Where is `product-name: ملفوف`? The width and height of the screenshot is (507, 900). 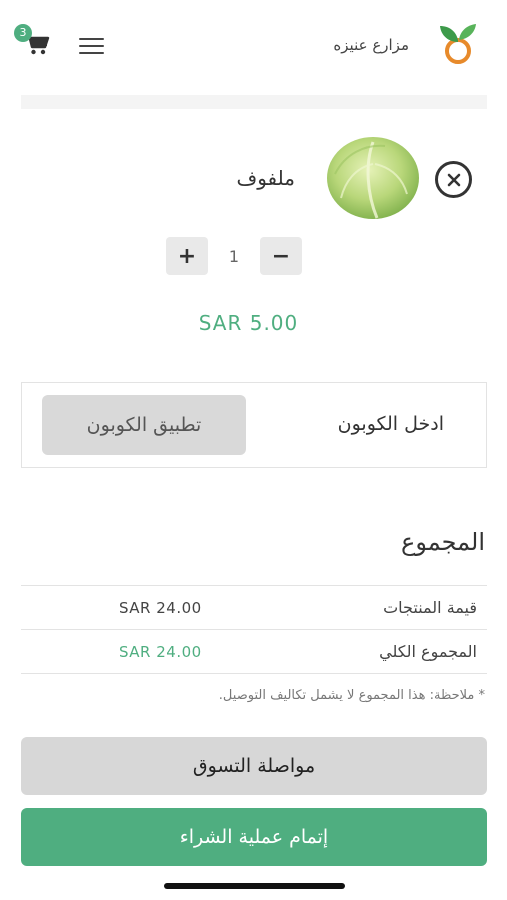
product-name: ملفوف is located at coordinates (265, 178).